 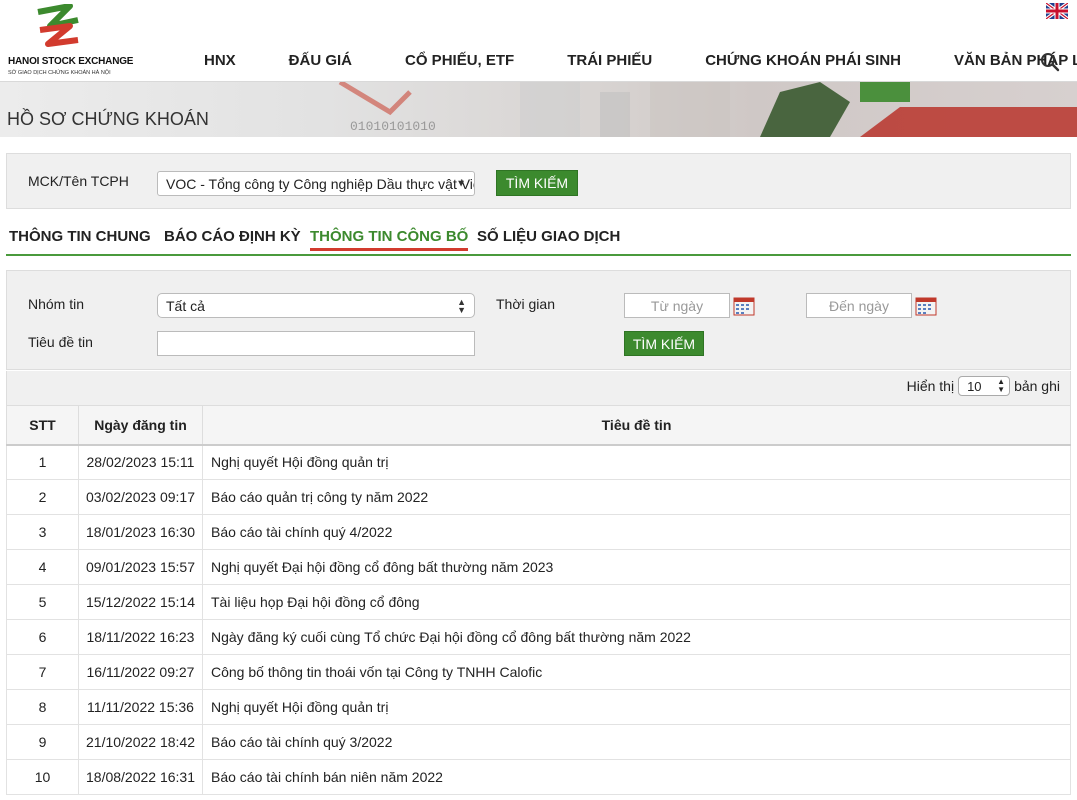 I want to click on to-date-input: Đến ngày, so click(x=859, y=305).